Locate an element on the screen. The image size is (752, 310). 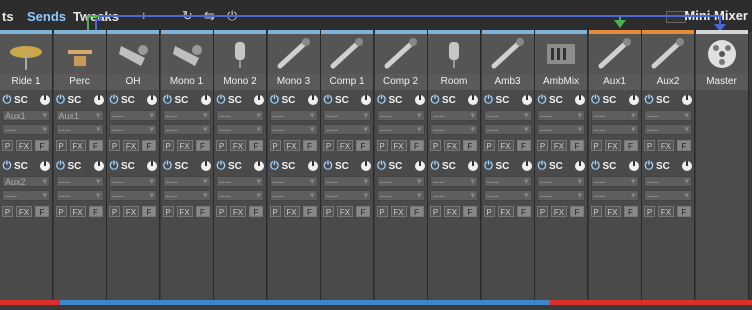
channel-name: Mono 2 is located at coordinates (240, 82).